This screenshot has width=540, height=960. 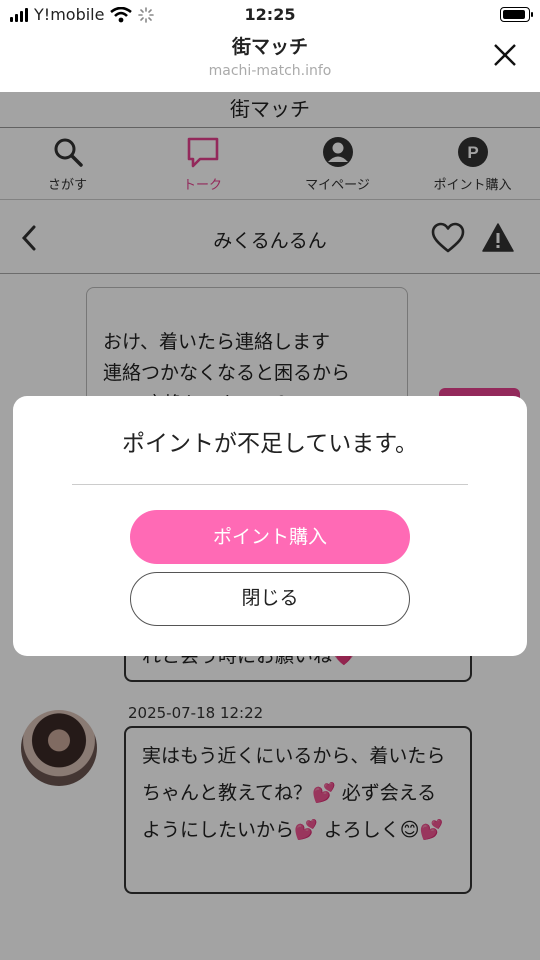 What do you see at coordinates (269, 444) in the screenshot?
I see `dialog-message: ポイントが不足しています。` at bounding box center [269, 444].